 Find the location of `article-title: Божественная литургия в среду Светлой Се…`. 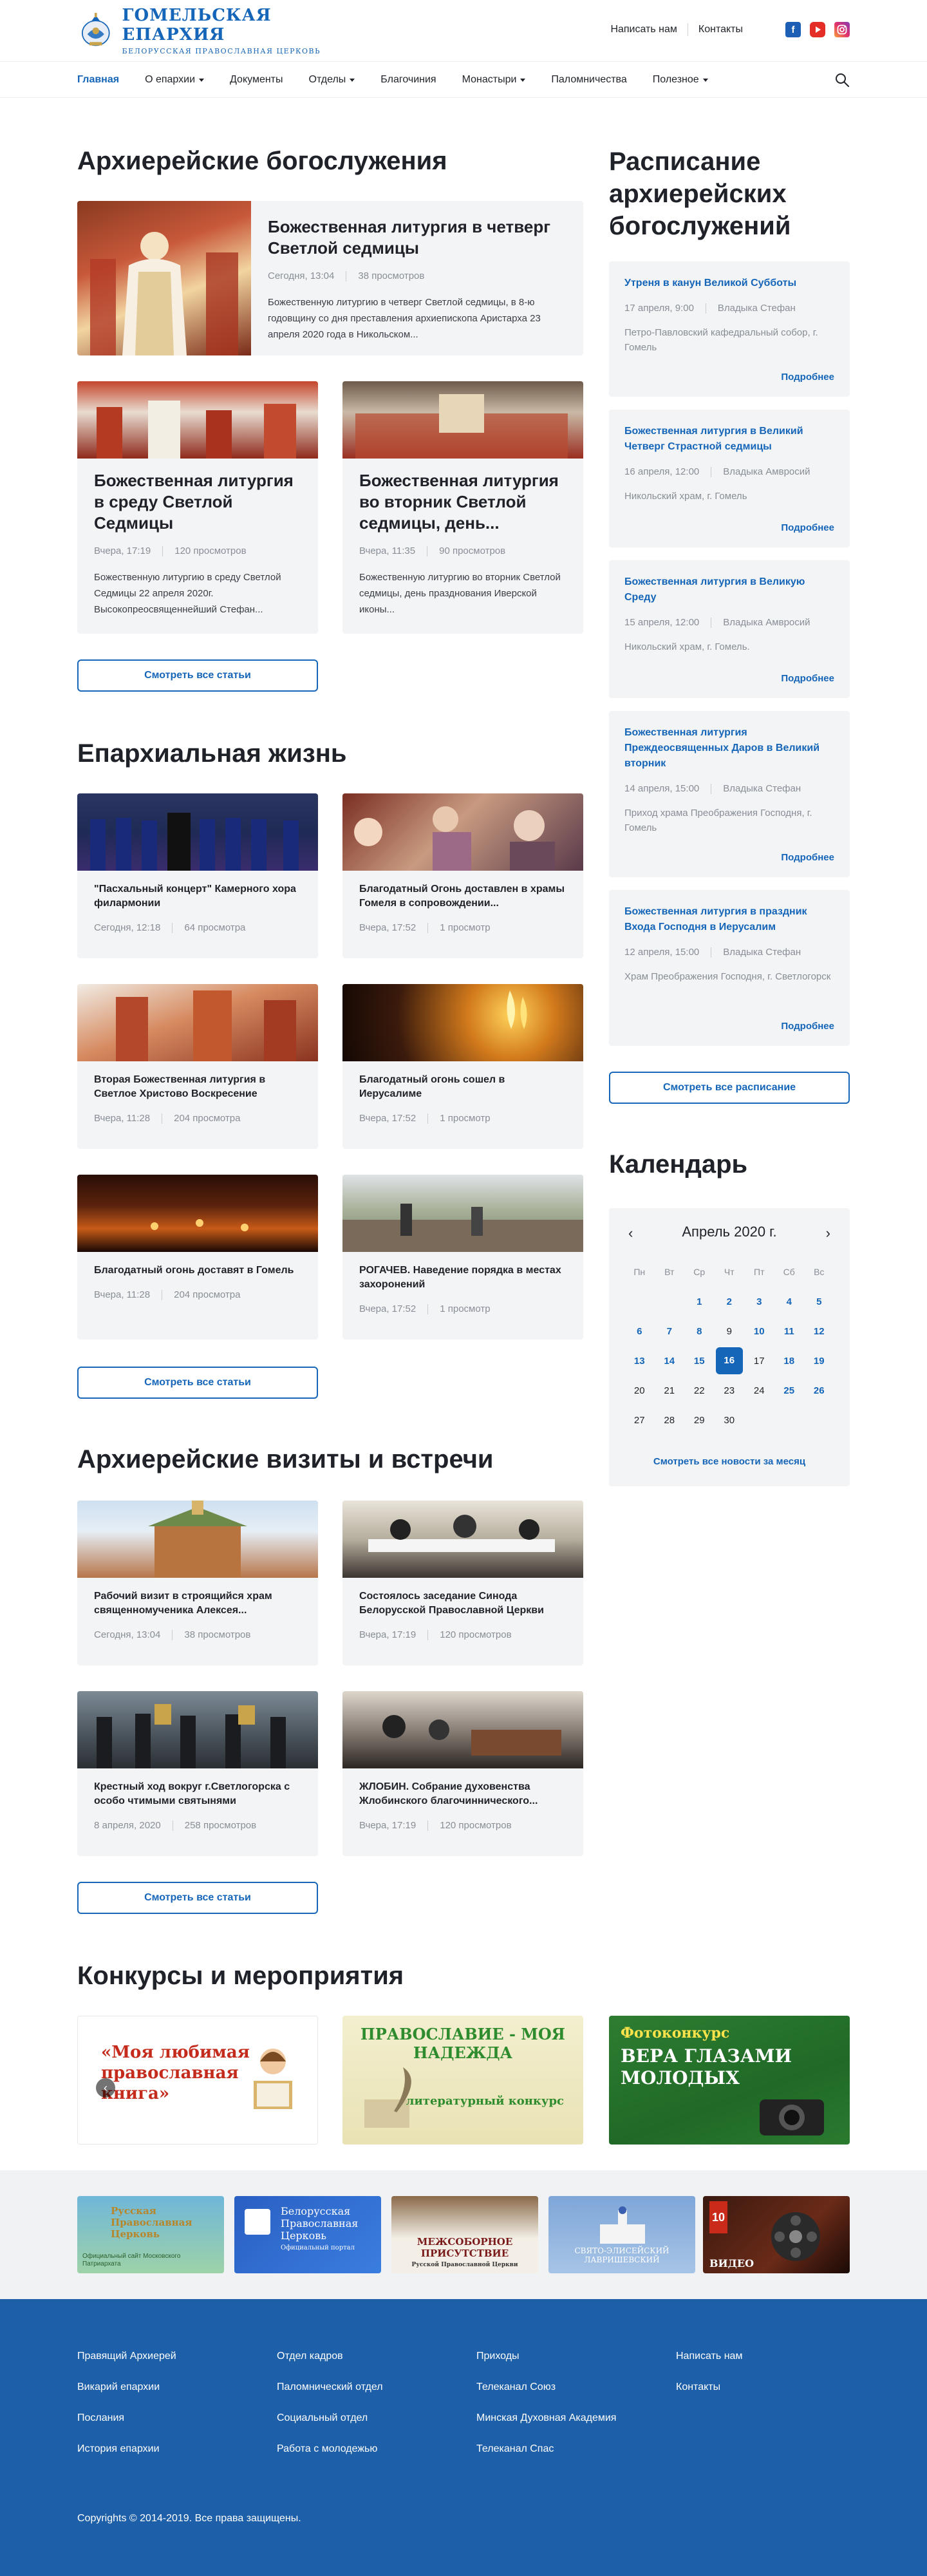

article-title: Божественная литургия в среду Светлой Се… is located at coordinates (197, 502).